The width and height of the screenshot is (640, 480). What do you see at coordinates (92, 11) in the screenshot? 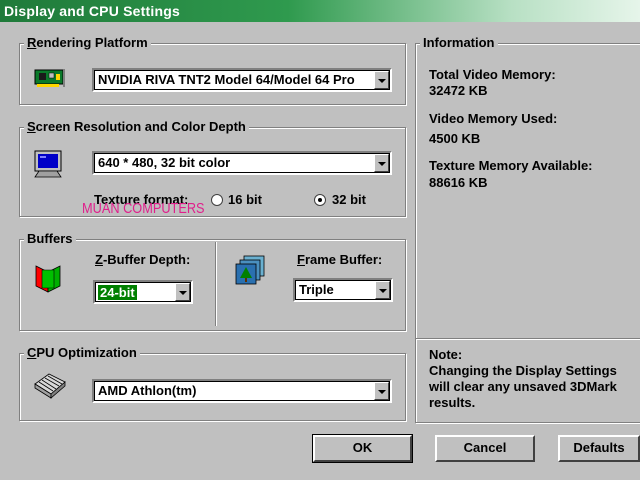
I see `window-title: Display and CPU Settings` at bounding box center [92, 11].